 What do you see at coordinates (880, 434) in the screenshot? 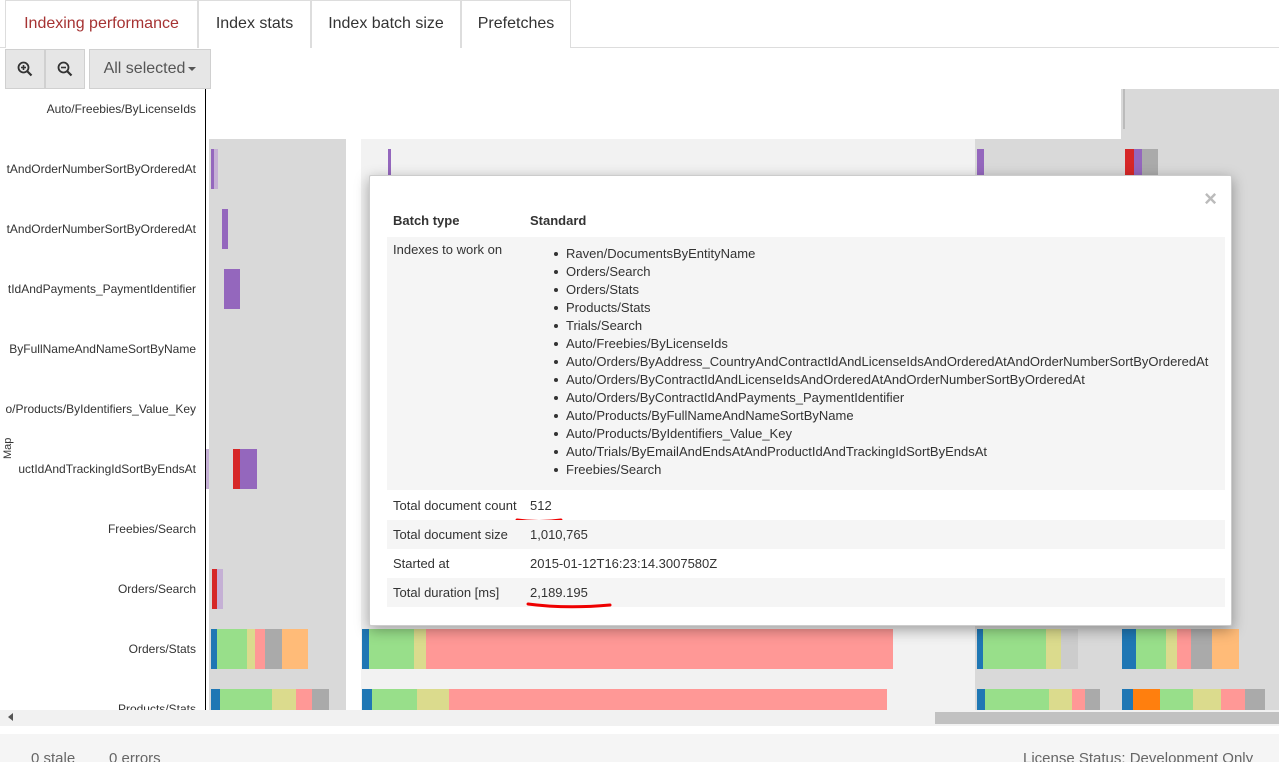
I see `list-item: Auto/Products/ByIdentifiers_Value_Key` at bounding box center [880, 434].